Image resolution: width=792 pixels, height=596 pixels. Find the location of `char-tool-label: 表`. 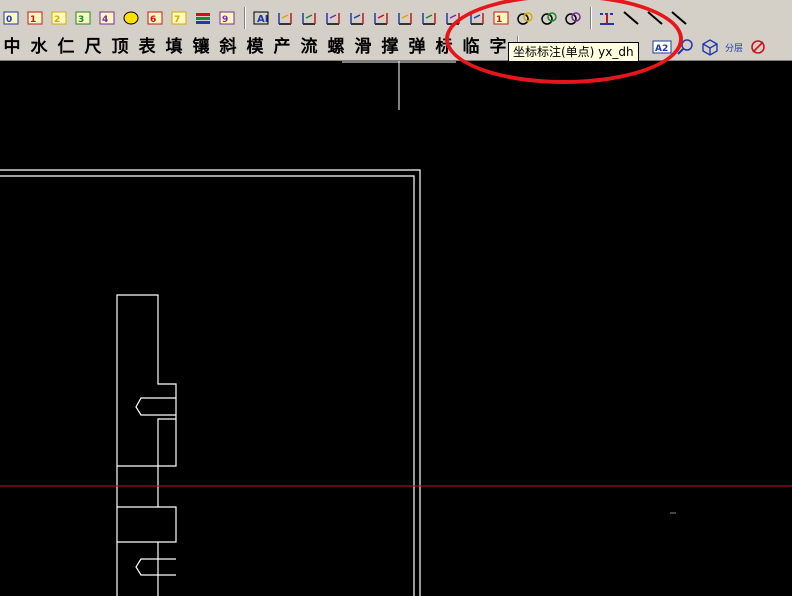

char-tool-label: 表 is located at coordinates (147, 46).